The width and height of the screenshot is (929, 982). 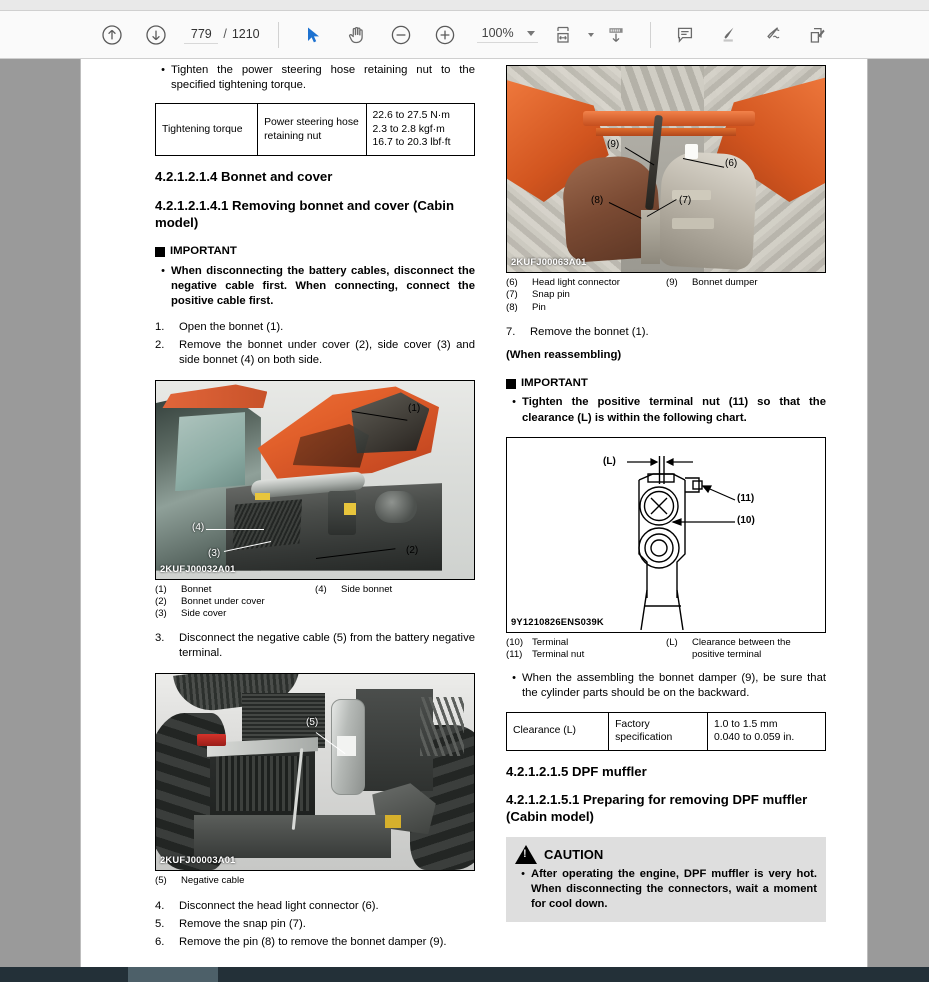 What do you see at coordinates (557, 622) in the screenshot?
I see `figure-4-code: 9Y1210826ENS039K` at bounding box center [557, 622].